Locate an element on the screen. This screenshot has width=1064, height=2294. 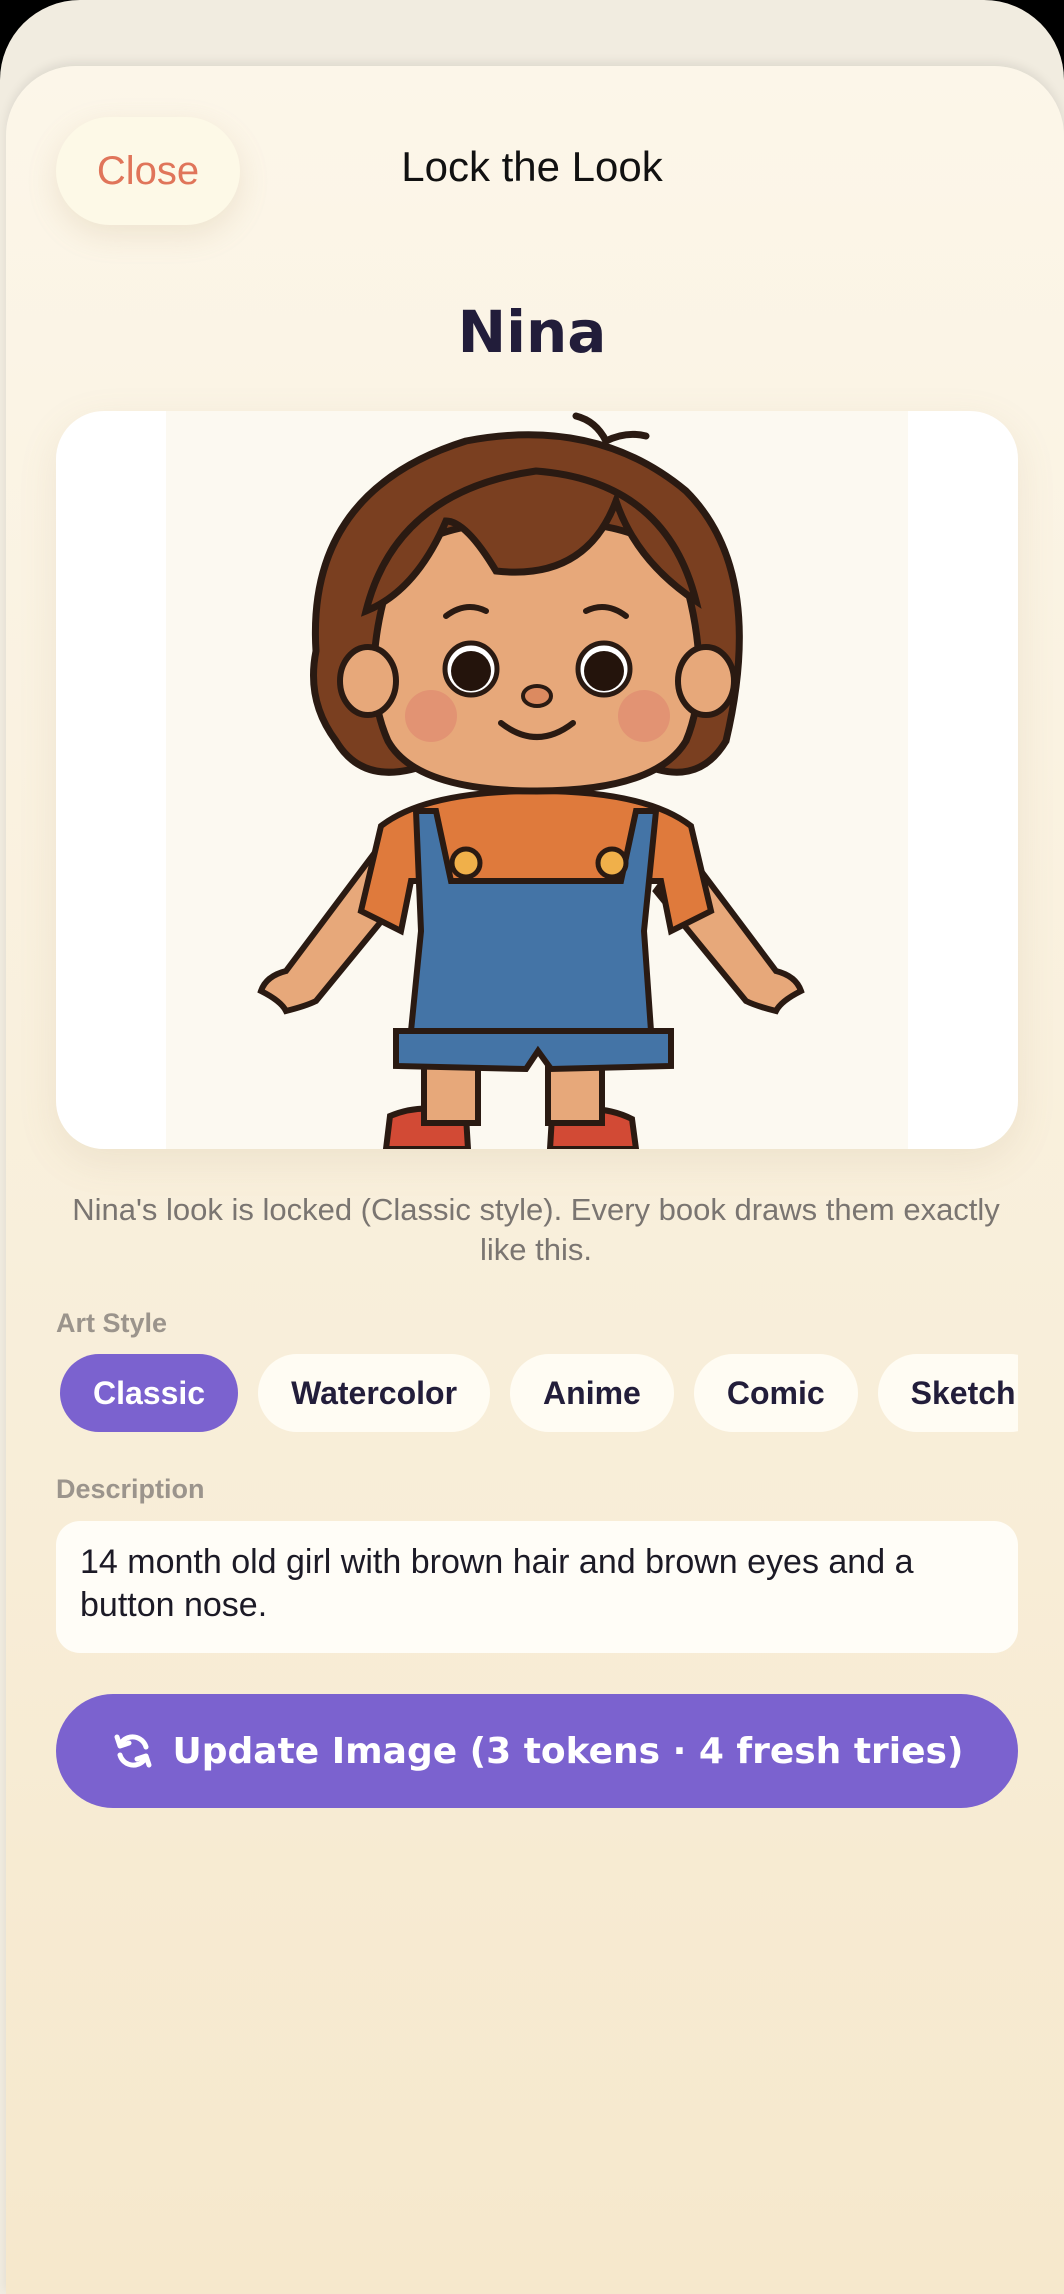
description-label: Description is located at coordinates (130, 1489).